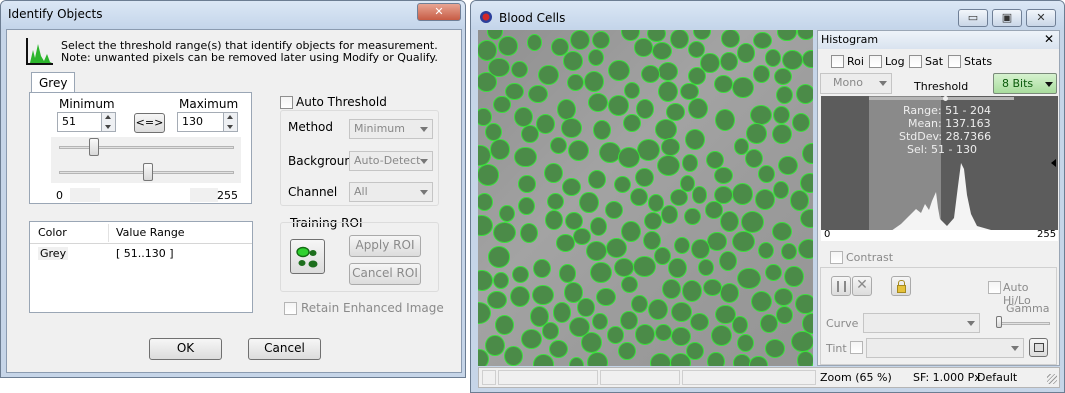 The image size is (1065, 393). Describe the element at coordinates (947, 377) in the screenshot. I see `scale-status: SF: 1.000 Px` at that location.